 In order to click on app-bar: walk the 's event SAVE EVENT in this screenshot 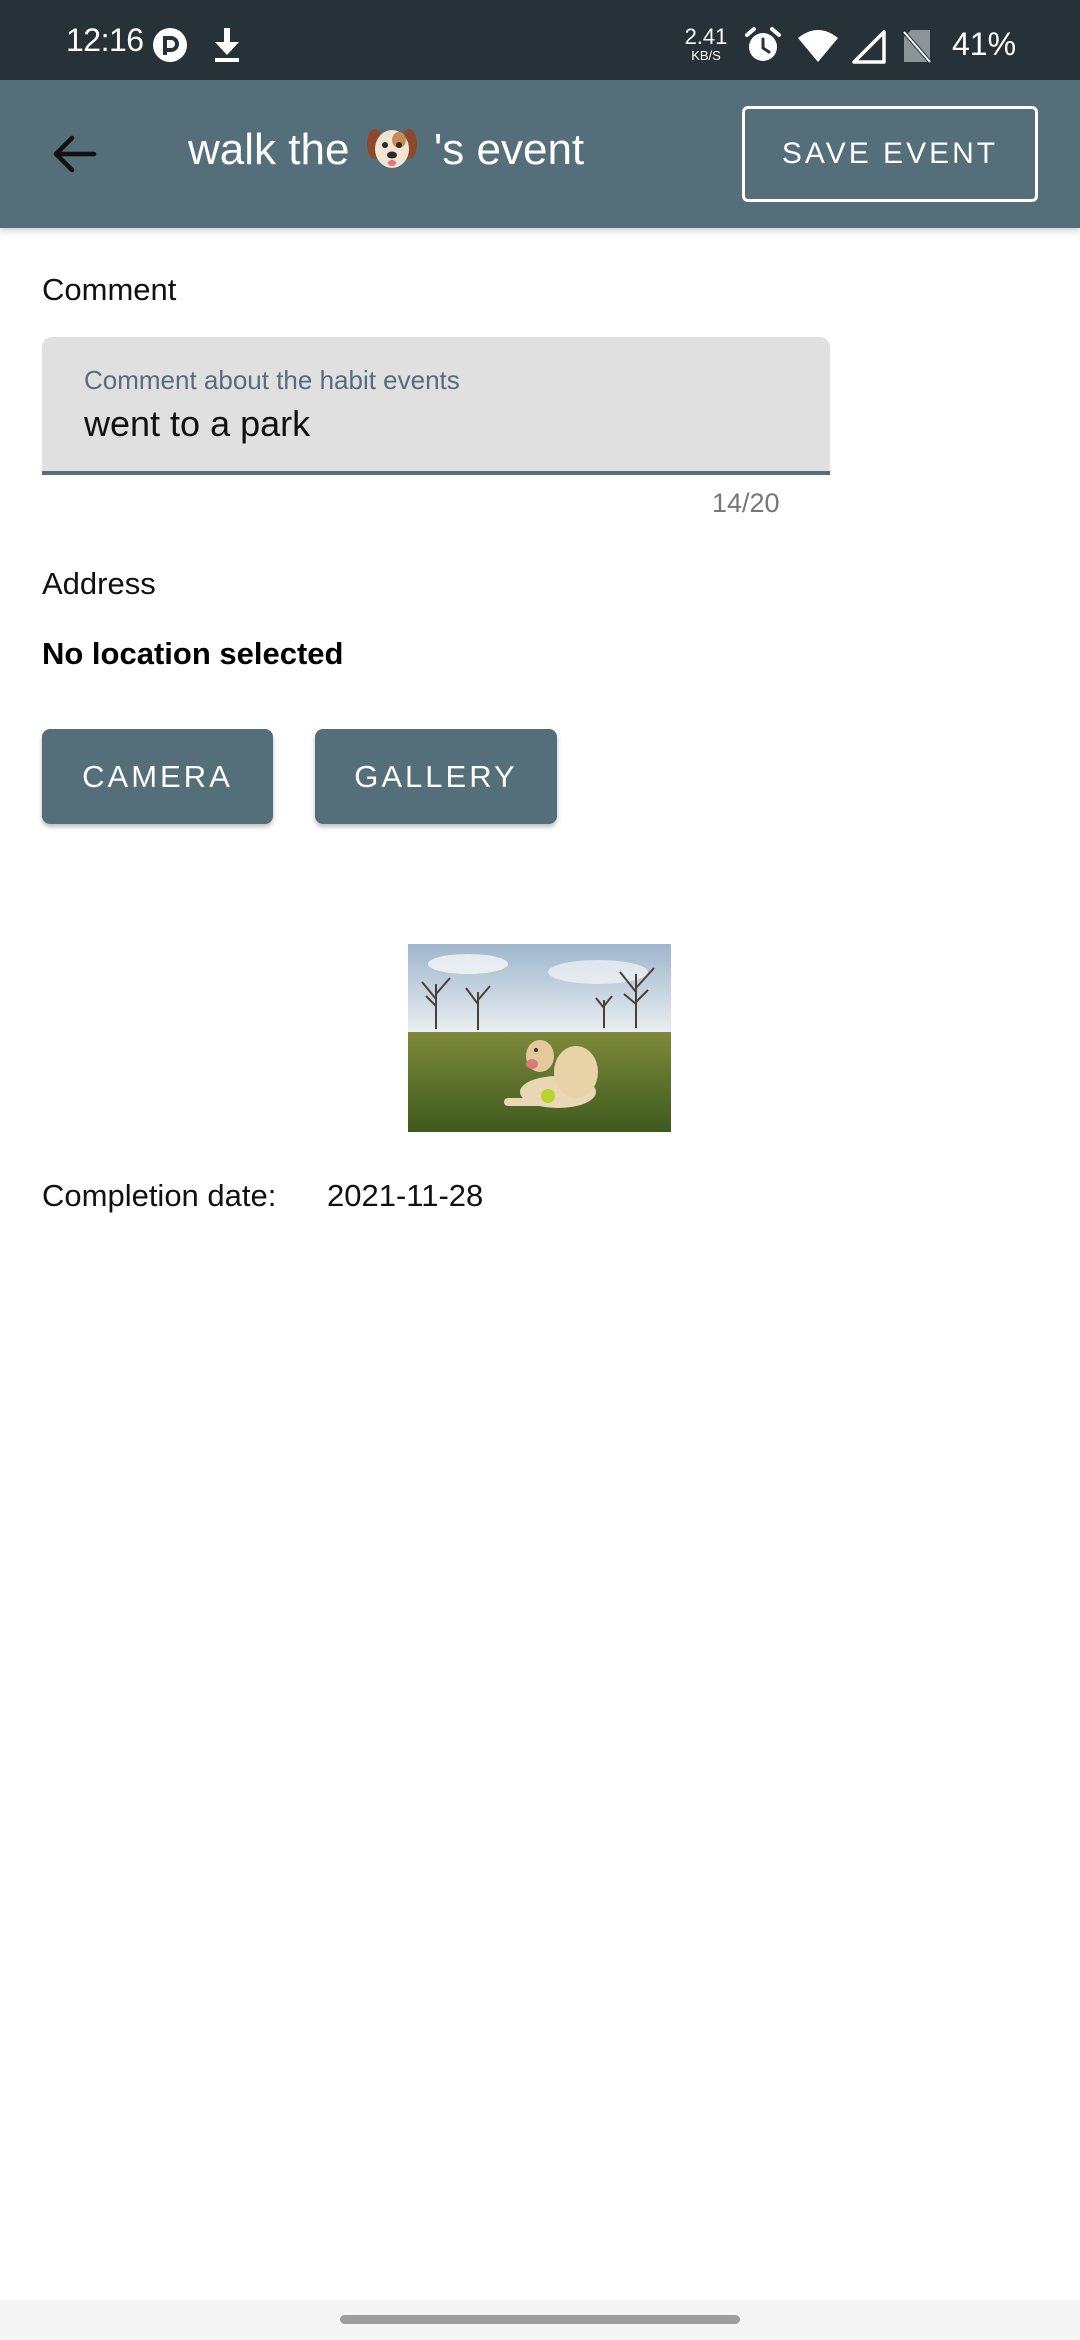, I will do `click(540, 154)`.